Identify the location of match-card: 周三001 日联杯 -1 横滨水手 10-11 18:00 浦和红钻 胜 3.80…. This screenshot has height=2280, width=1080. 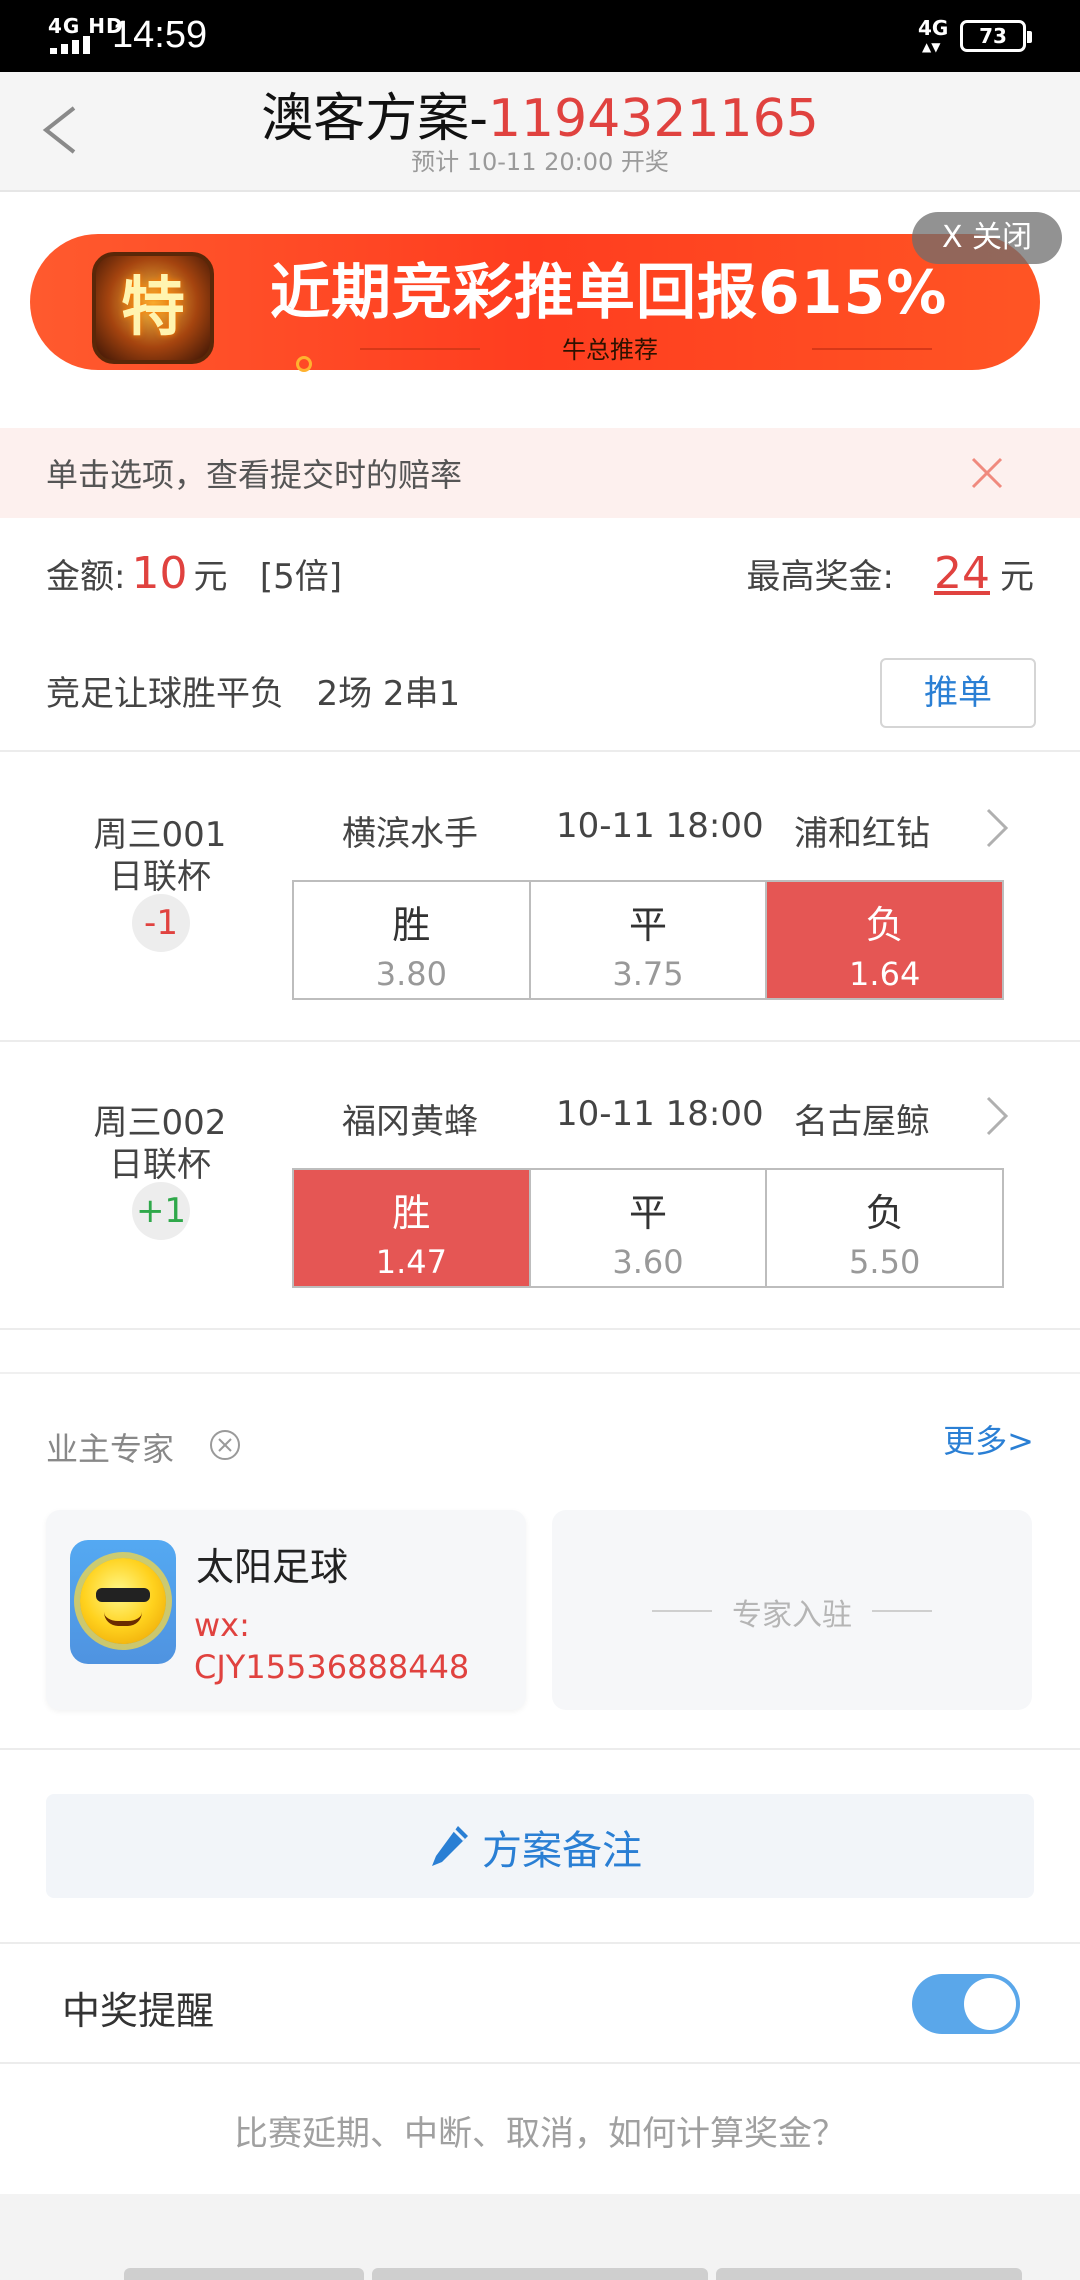
(540, 898).